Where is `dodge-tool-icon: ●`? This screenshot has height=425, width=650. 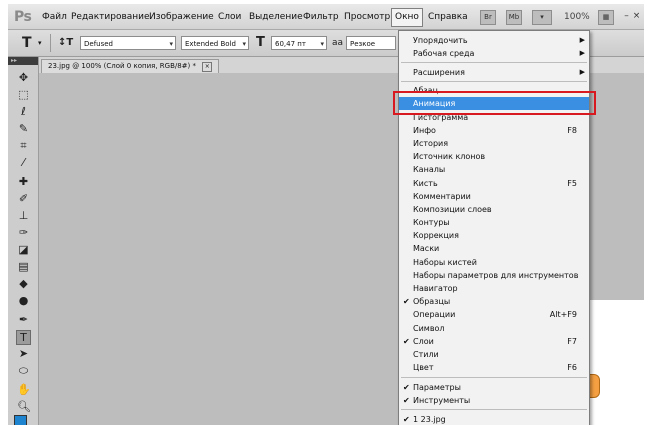 dodge-tool-icon: ● is located at coordinates (23, 300).